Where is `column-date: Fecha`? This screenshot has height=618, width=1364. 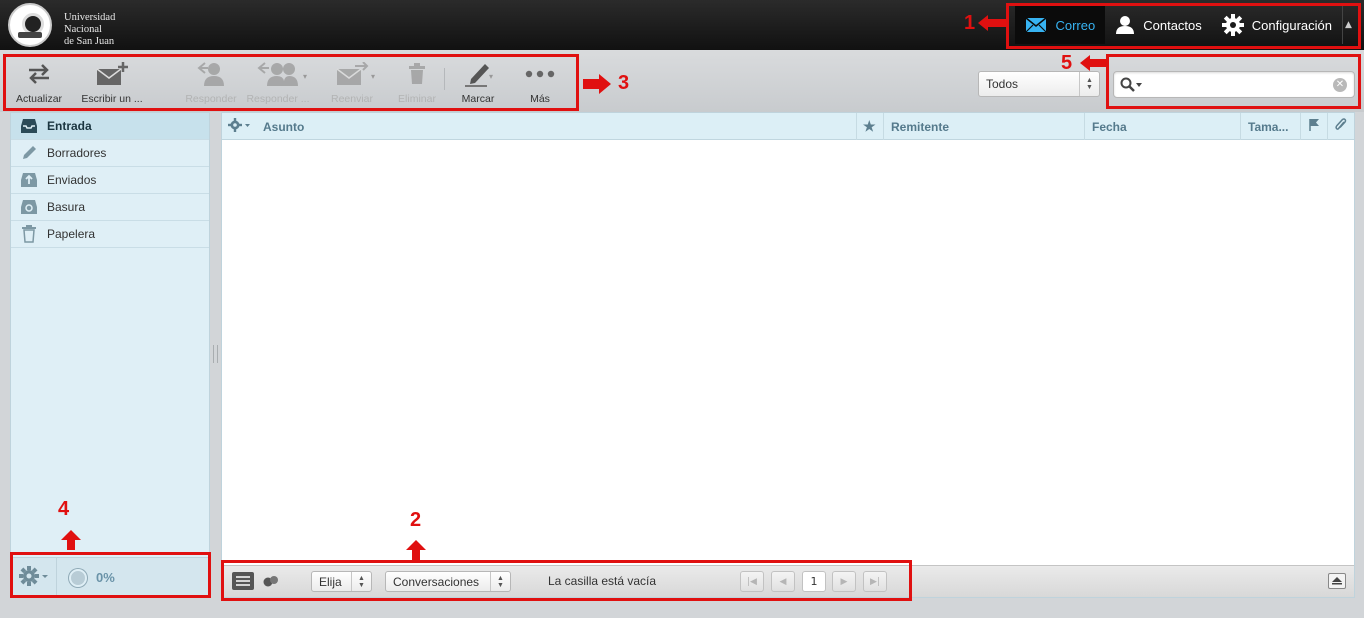 column-date: Fecha is located at coordinates (1162, 126).